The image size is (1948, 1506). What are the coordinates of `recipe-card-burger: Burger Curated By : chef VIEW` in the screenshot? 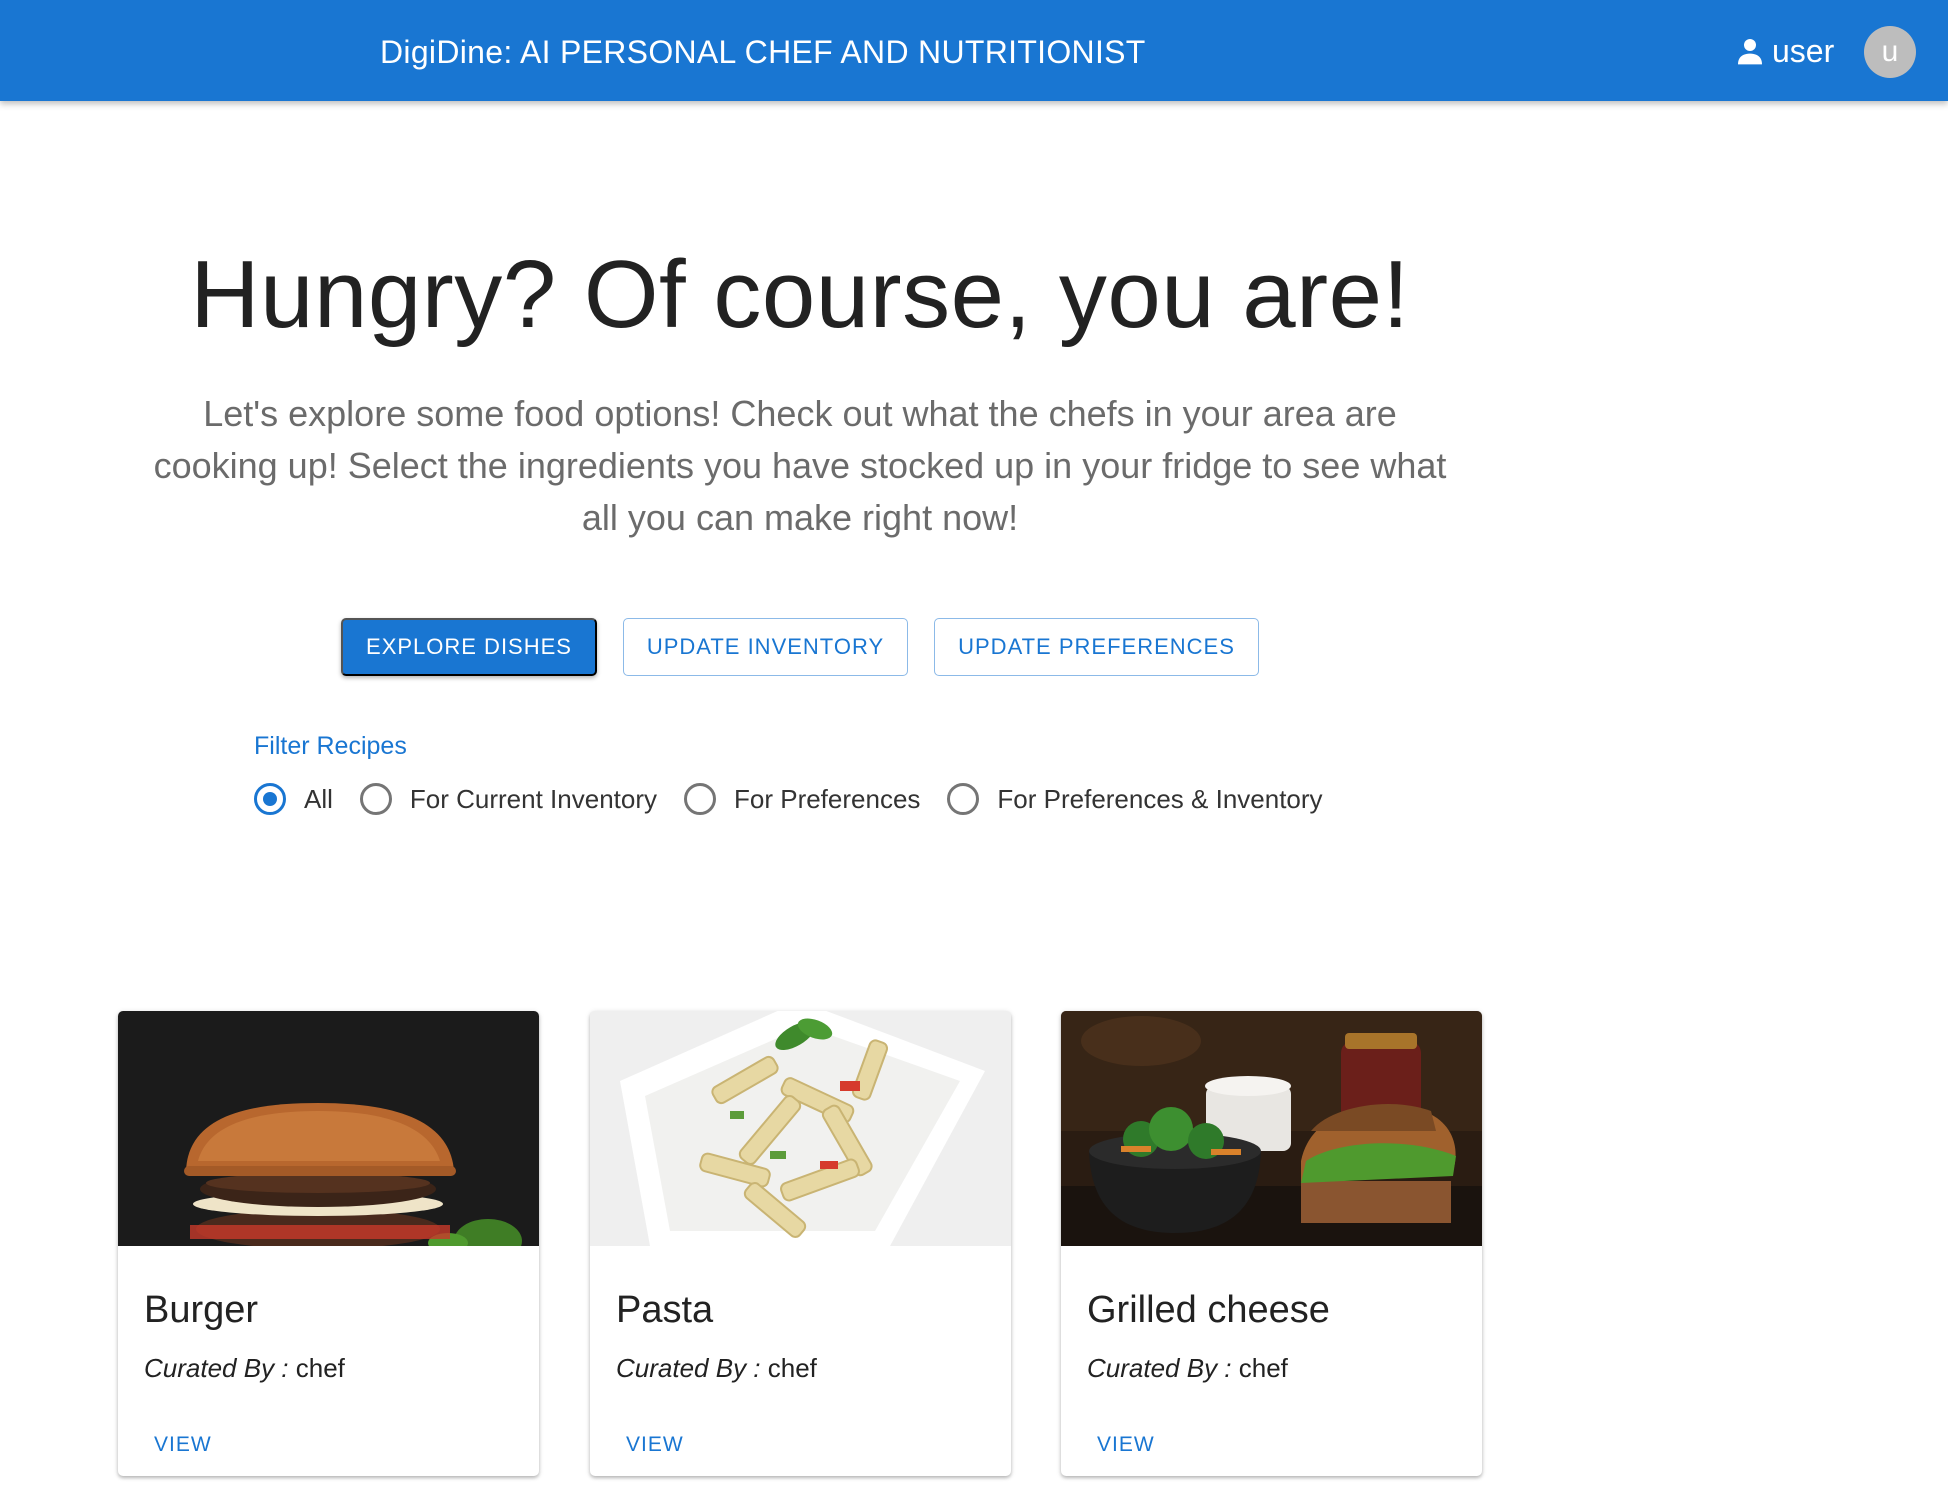 It's located at (328, 1243).